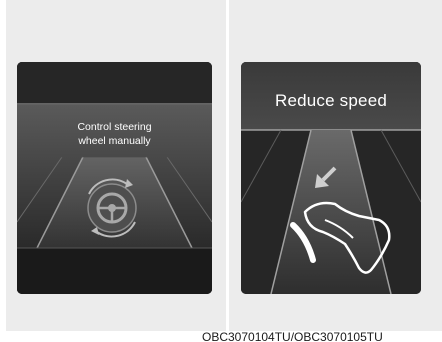  I want to click on message-line-2: wheel manually, so click(114, 141).